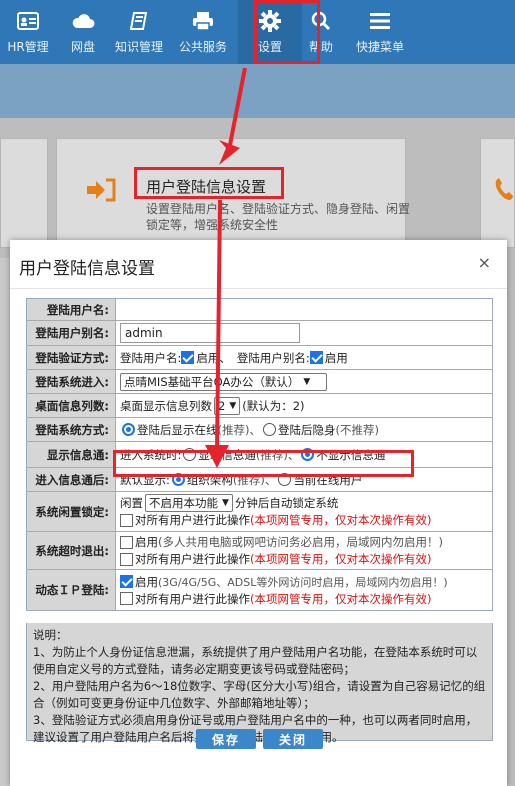 Image resolution: width=515 pixels, height=786 pixels. What do you see at coordinates (316, 357) in the screenshot?
I see `verify-alias-checkbox` at bounding box center [316, 357].